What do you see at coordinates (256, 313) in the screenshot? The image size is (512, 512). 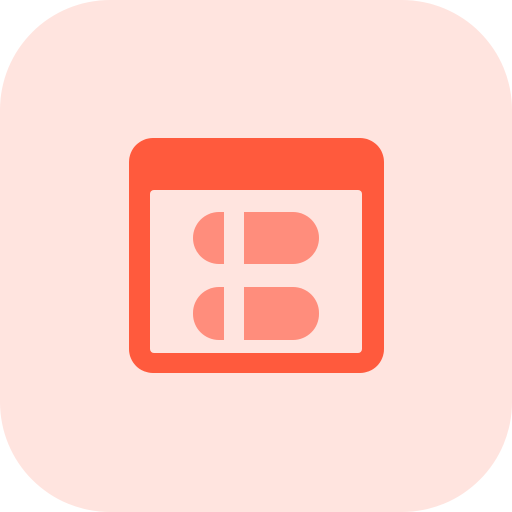 I see `pill-bottom` at bounding box center [256, 313].